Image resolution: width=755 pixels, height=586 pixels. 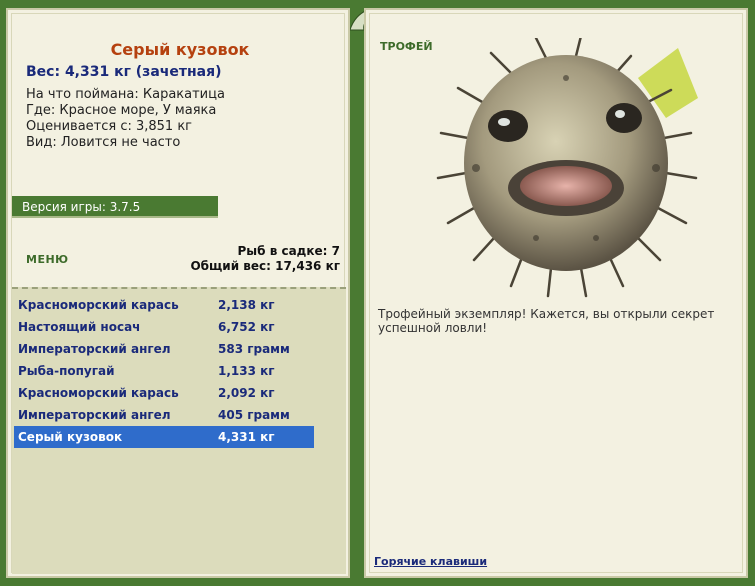 I want to click on list-item: Красноморский карась 2,138 кг, so click(x=164, y=305).